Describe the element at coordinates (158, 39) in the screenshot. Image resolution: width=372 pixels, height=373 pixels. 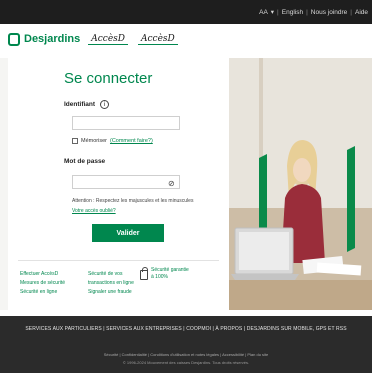
I see `accesd-affaires-logo: AccèsD` at that location.